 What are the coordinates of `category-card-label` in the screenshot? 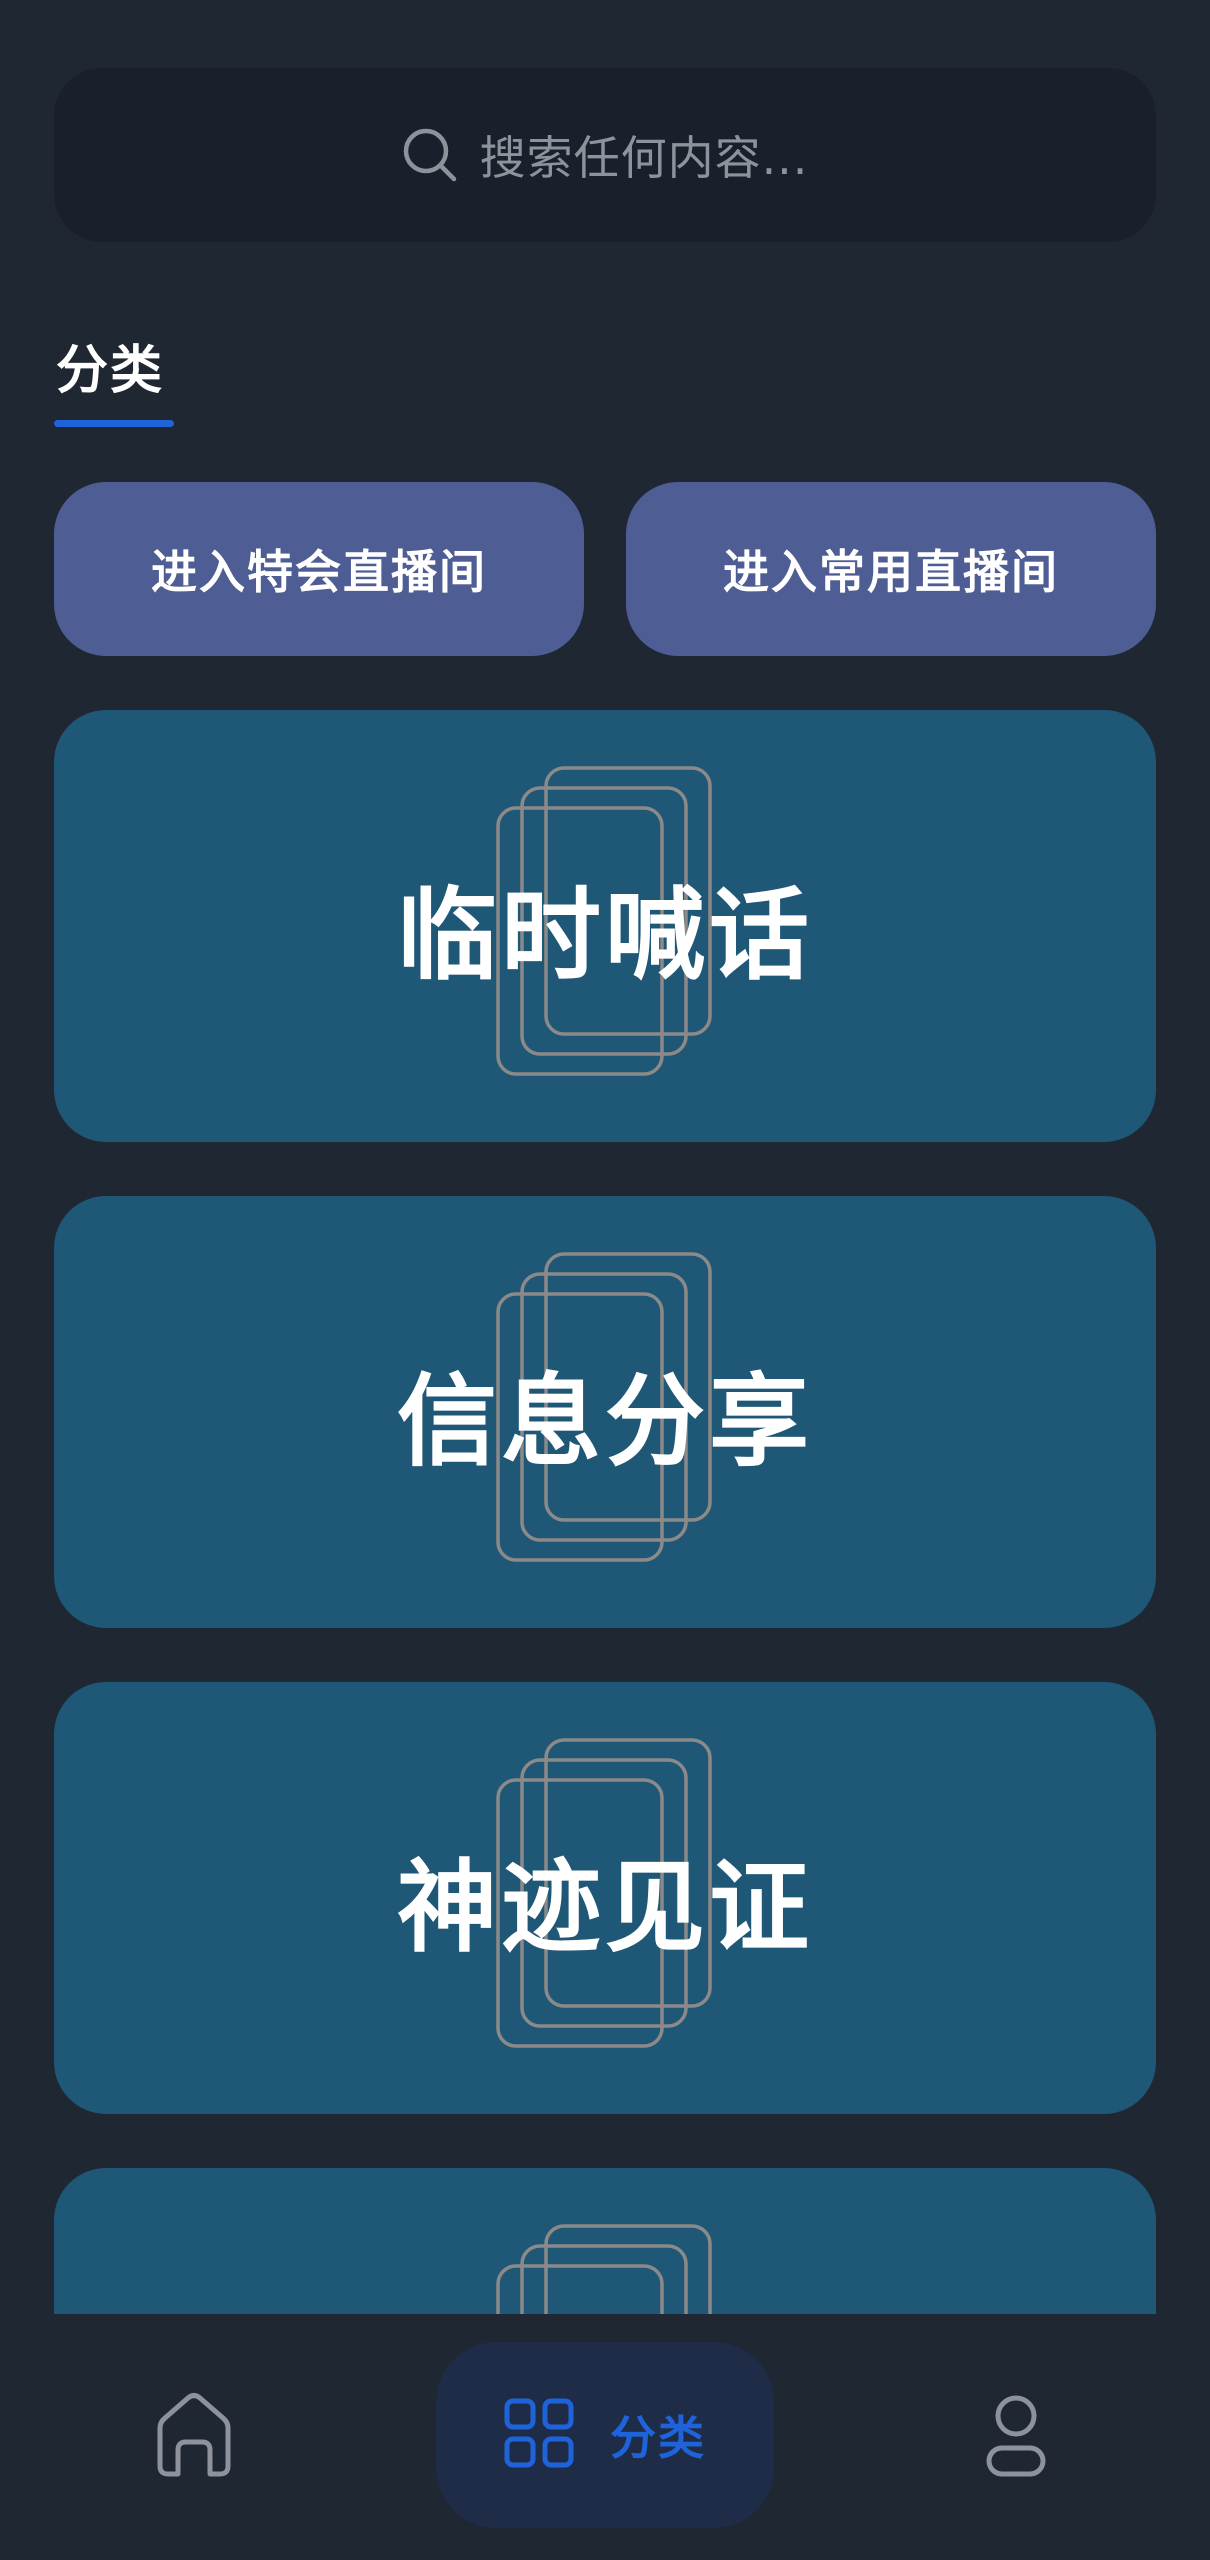 It's located at (605, 2241).